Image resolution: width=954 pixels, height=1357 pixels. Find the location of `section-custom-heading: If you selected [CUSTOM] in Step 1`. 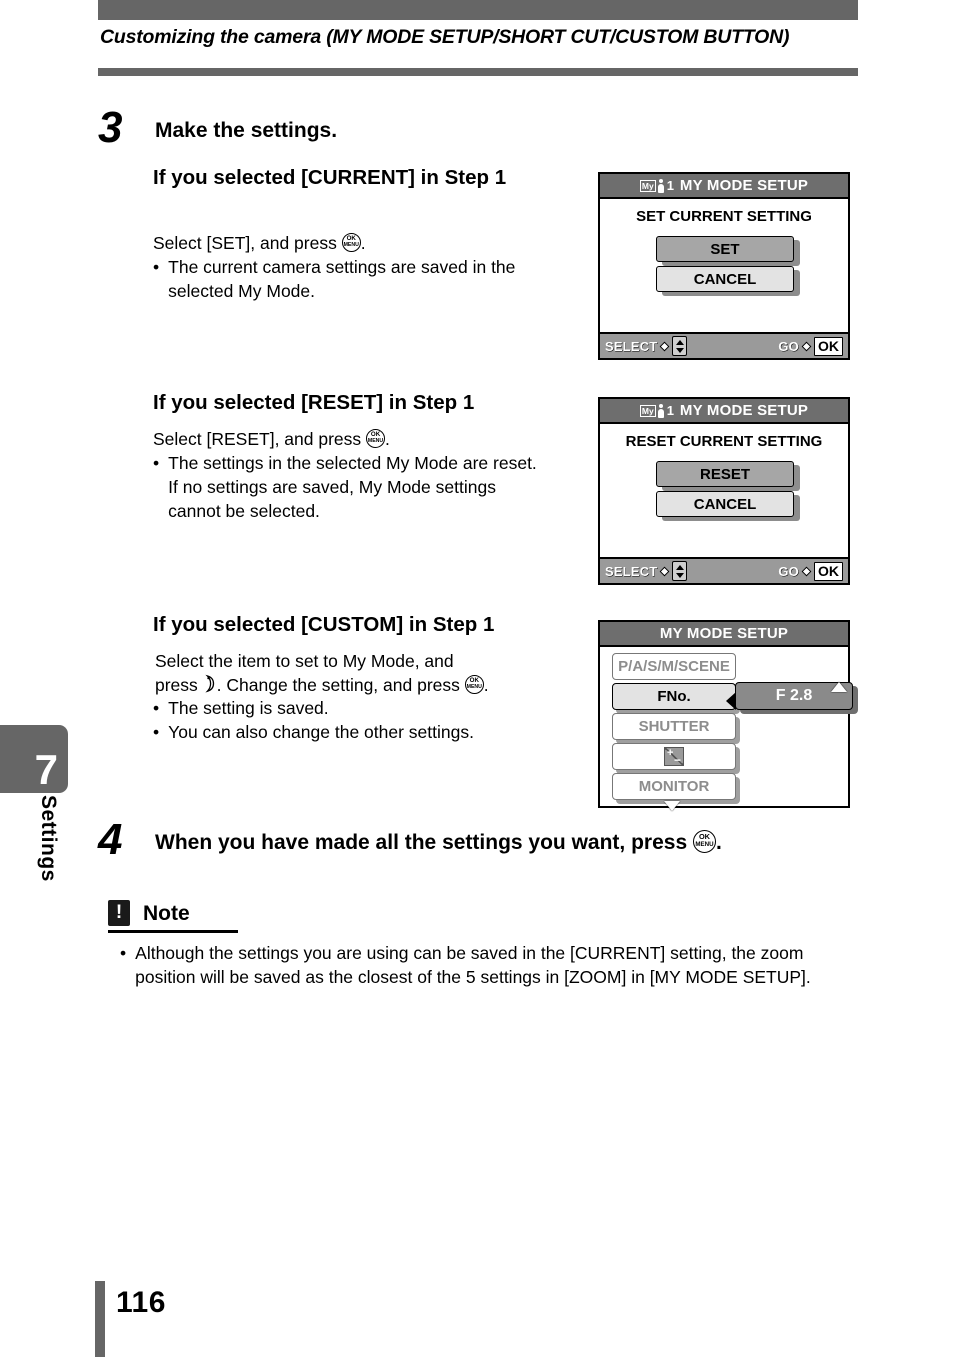

section-custom-heading: If you selected [CUSTOM] in Step 1 is located at coordinates (324, 624).